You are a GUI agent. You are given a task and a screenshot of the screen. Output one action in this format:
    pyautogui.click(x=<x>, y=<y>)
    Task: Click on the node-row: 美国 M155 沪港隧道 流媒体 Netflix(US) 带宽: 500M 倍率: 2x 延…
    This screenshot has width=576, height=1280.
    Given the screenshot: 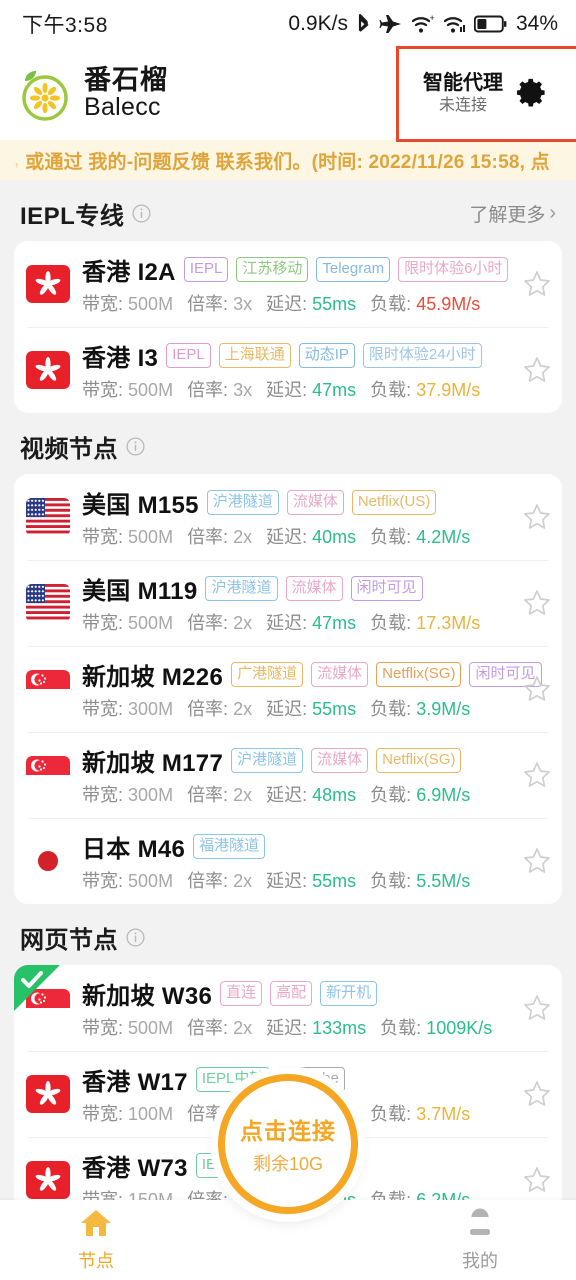 What is the action you would take?
    pyautogui.click(x=288, y=517)
    